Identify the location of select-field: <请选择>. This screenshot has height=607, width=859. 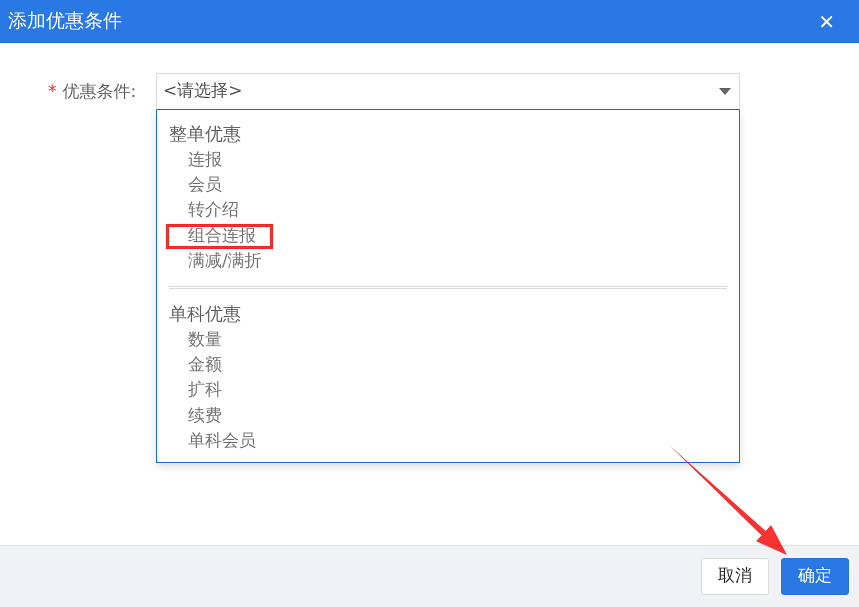
(448, 91).